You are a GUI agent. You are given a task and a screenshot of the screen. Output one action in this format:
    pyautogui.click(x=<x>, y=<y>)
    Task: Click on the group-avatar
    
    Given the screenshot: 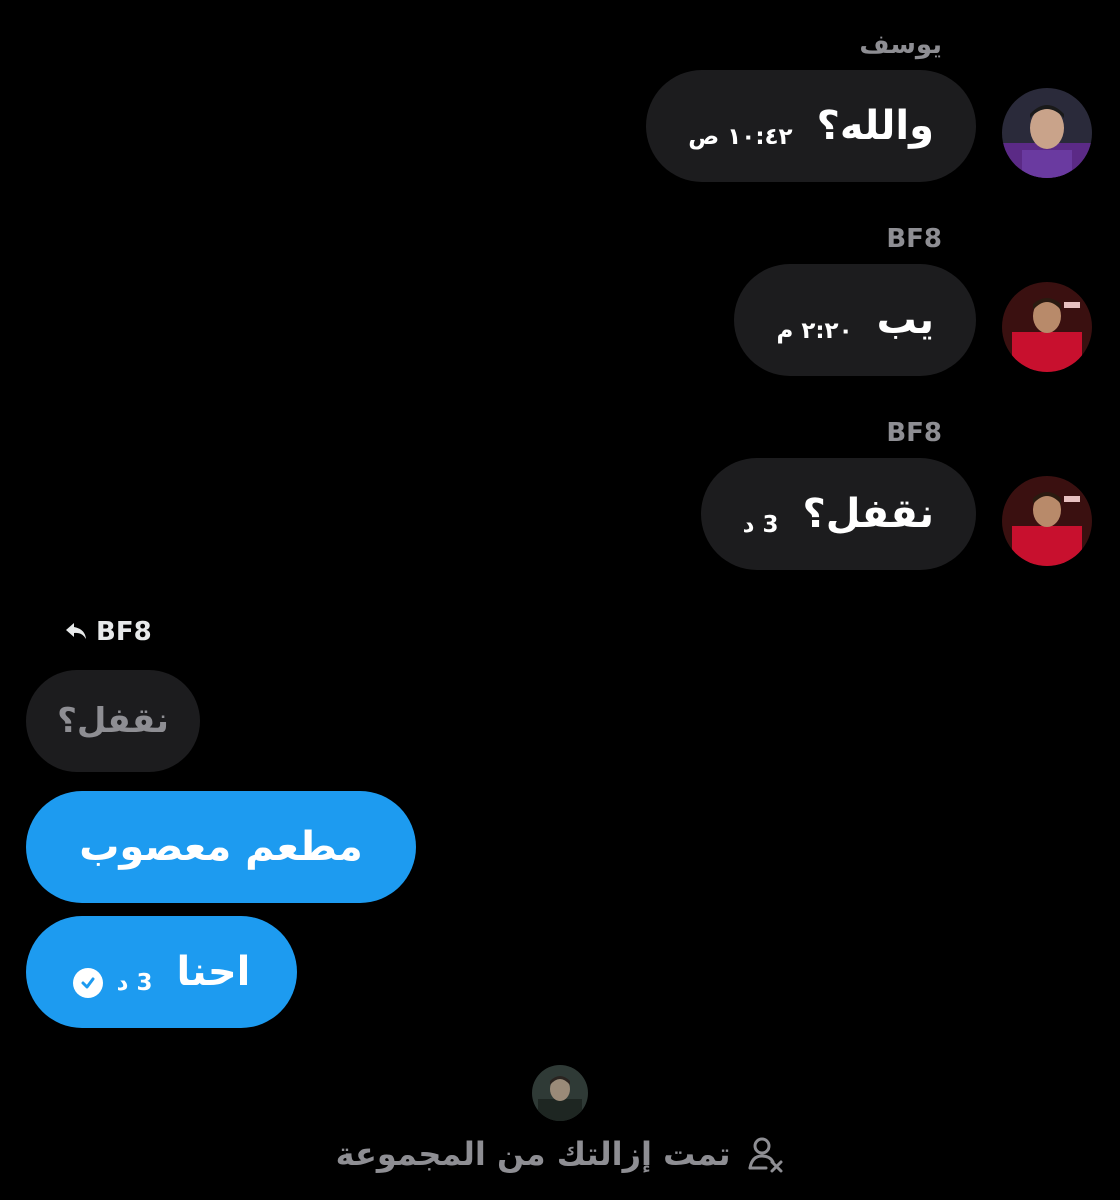 What is the action you would take?
    pyautogui.click(x=560, y=1093)
    